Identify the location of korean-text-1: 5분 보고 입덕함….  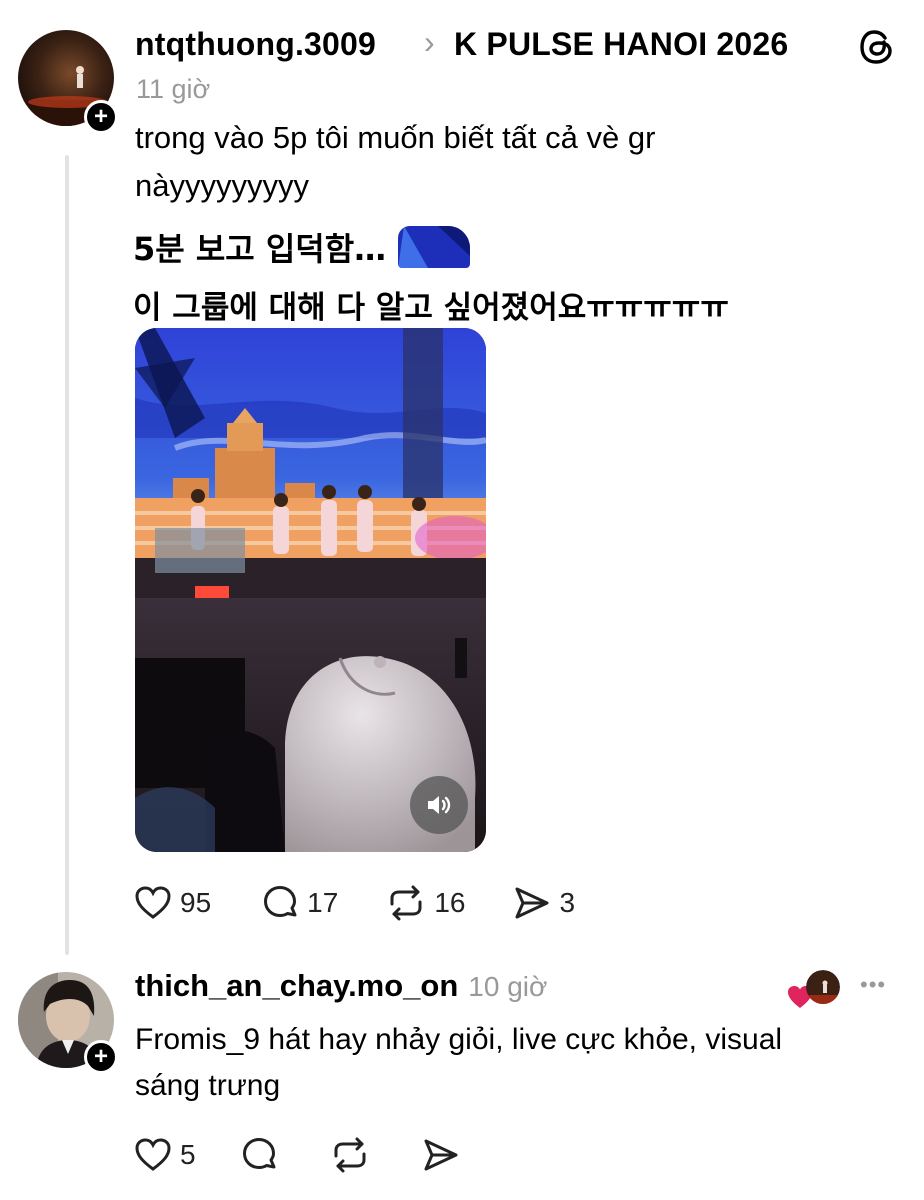
(260, 249).